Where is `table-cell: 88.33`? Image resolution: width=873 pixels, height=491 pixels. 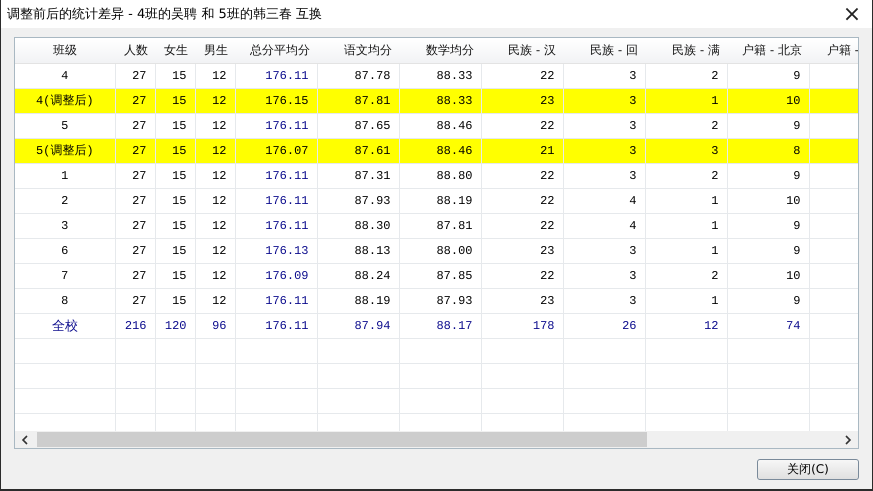
table-cell: 88.33 is located at coordinates (454, 75).